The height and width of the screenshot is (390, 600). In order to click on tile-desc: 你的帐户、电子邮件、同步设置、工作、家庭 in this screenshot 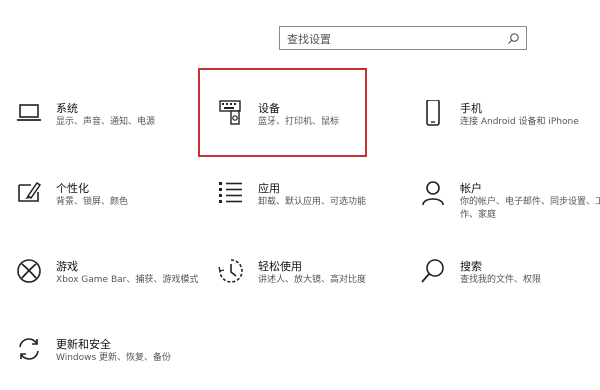, I will do `click(530, 208)`.